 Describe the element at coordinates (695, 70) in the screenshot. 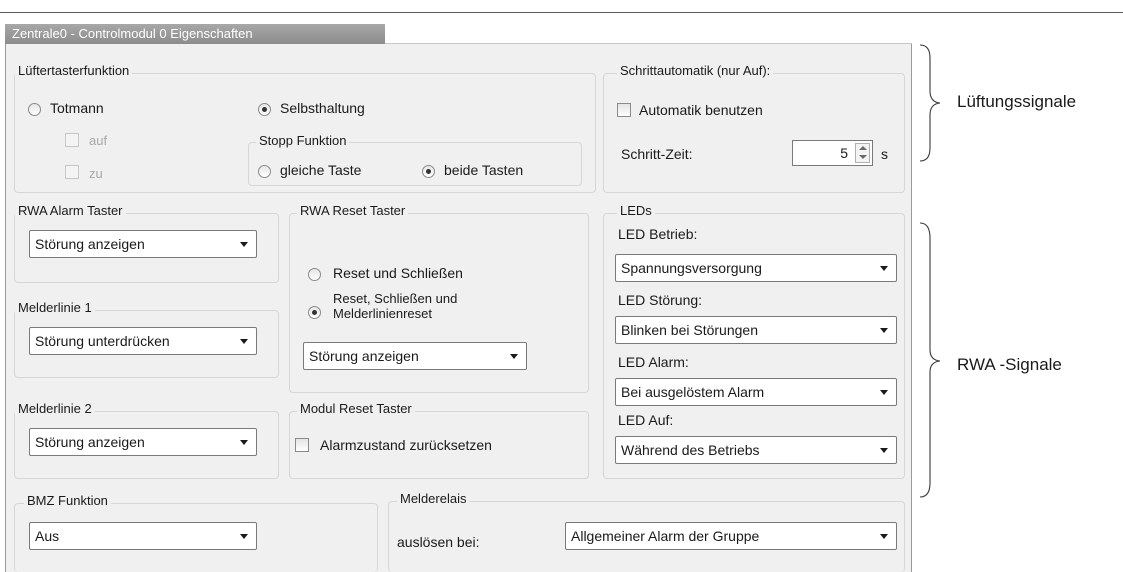

I see `schrittautomatik-title: Schrittautomatik (nur Auf):` at that location.